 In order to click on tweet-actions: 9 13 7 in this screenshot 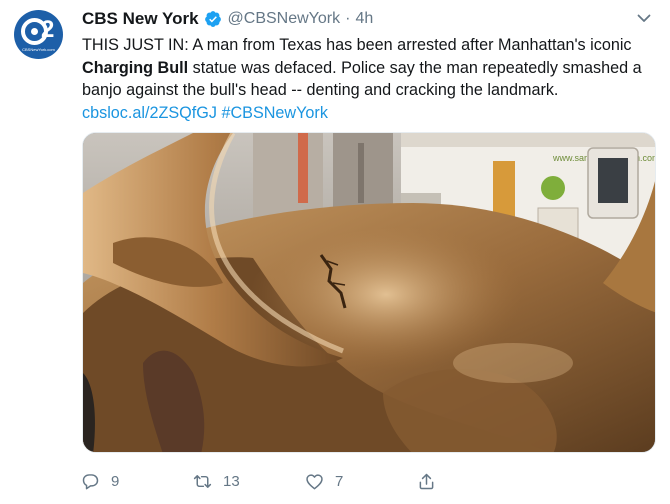, I will do `click(290, 481)`.